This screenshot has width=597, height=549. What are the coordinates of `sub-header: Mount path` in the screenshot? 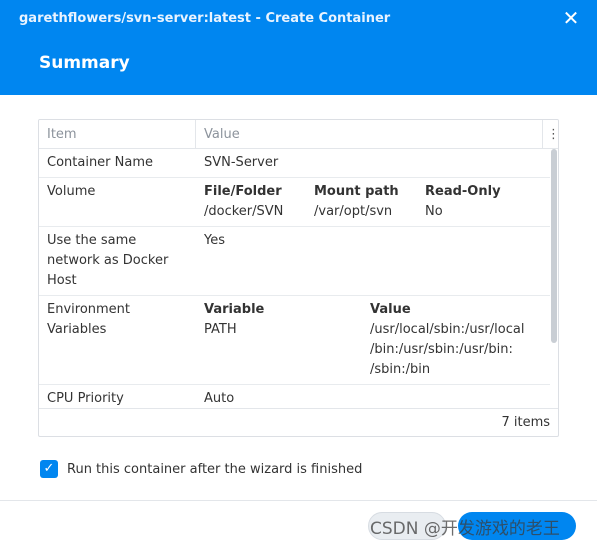 It's located at (356, 191).